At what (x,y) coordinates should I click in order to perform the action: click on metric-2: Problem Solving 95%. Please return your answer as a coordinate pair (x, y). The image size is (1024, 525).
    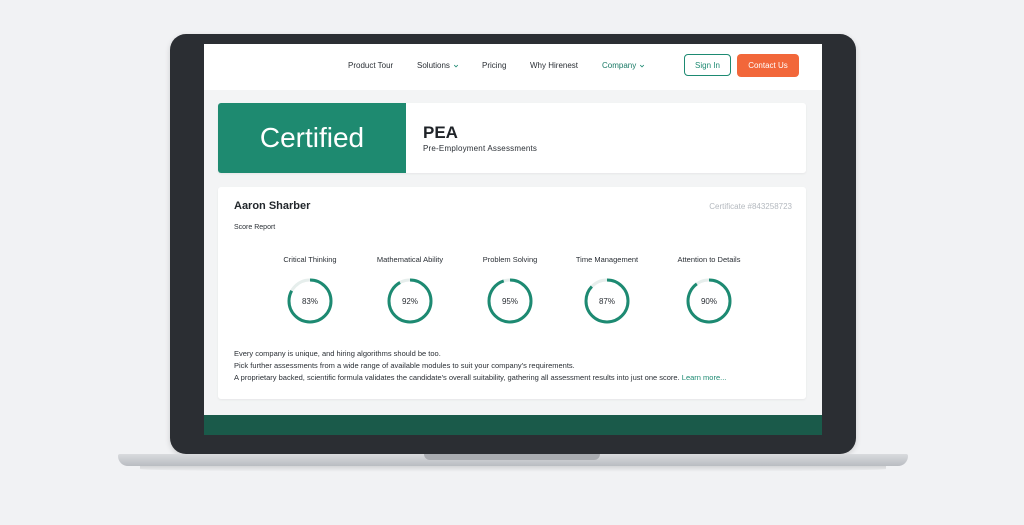
    Looking at the image, I should click on (510, 290).